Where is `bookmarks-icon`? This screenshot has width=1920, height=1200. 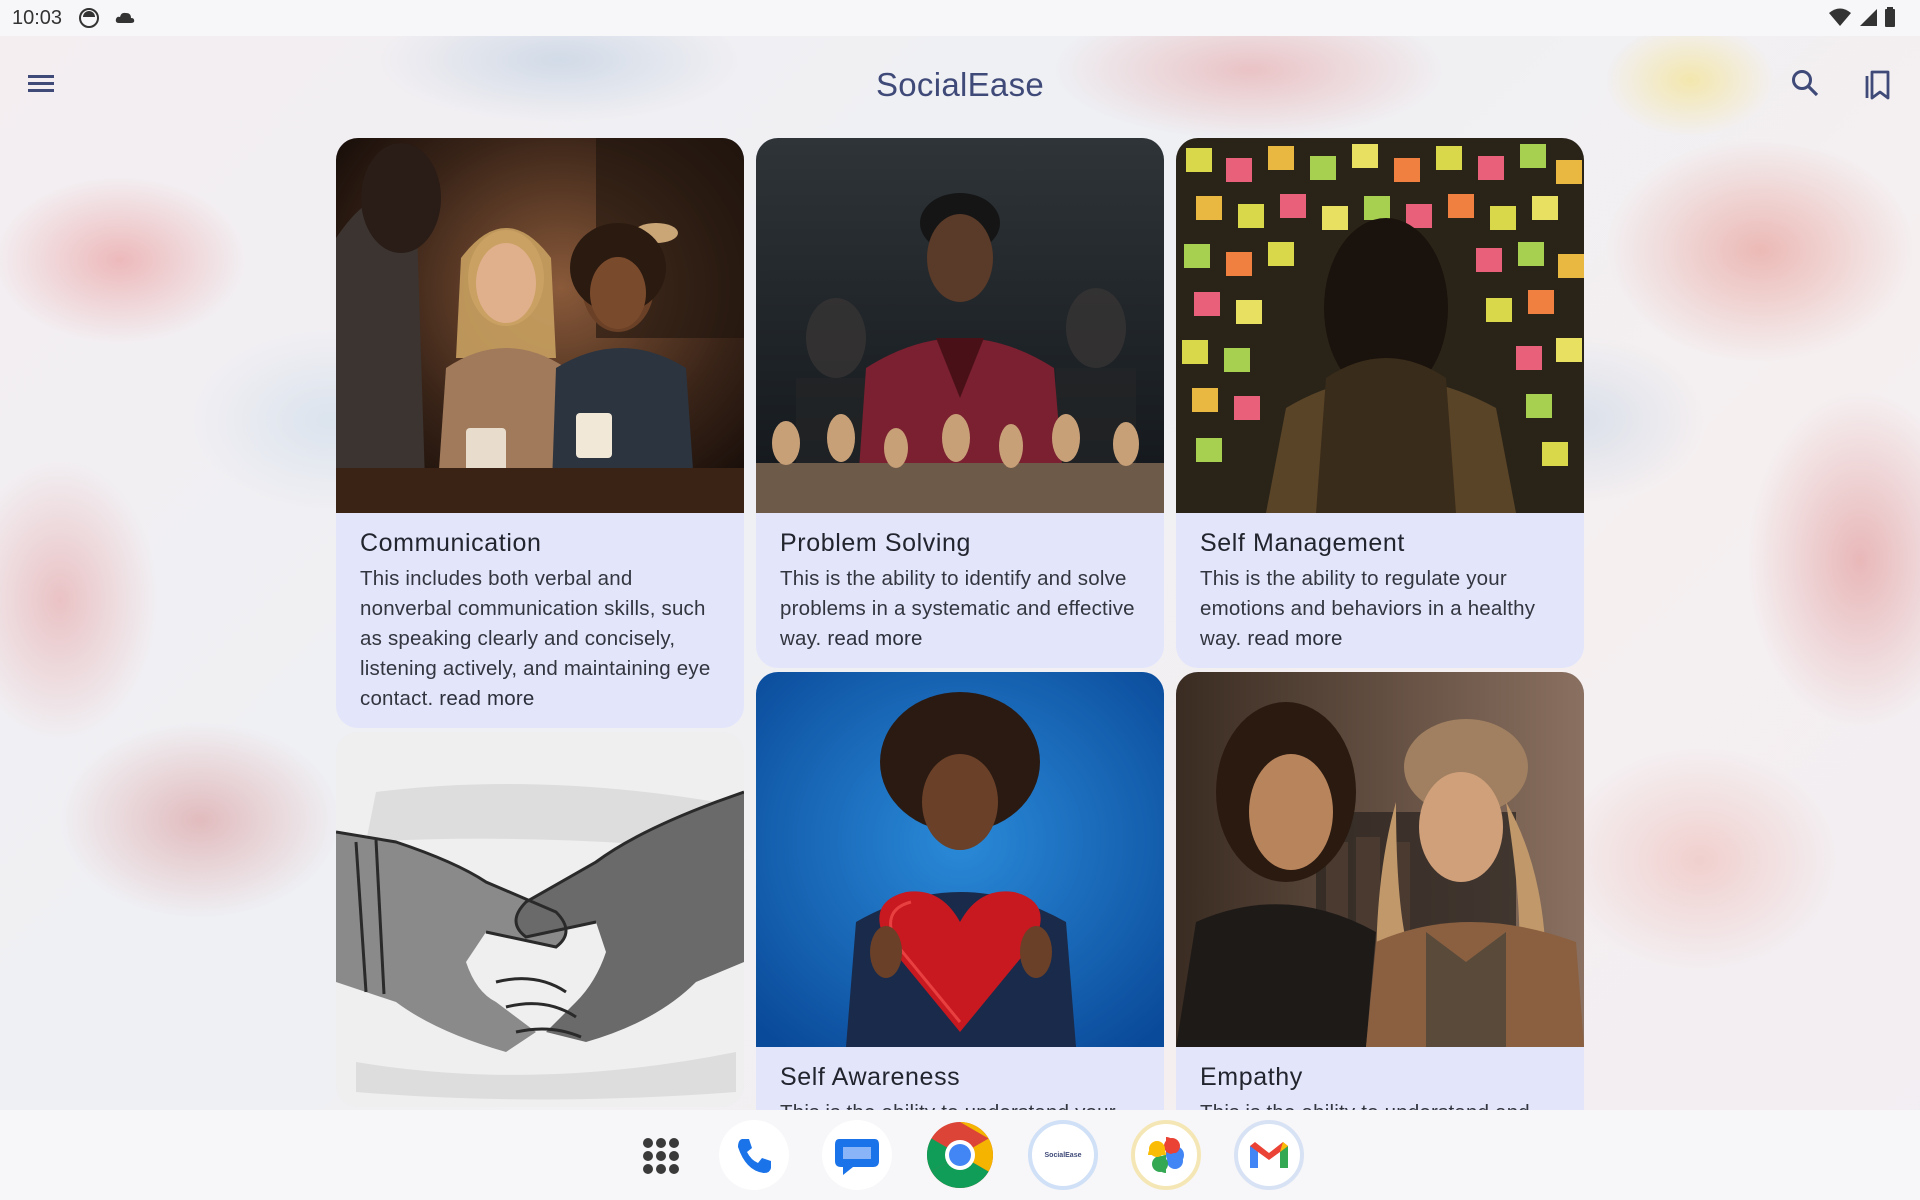
bookmarks-icon is located at coordinates (1878, 84).